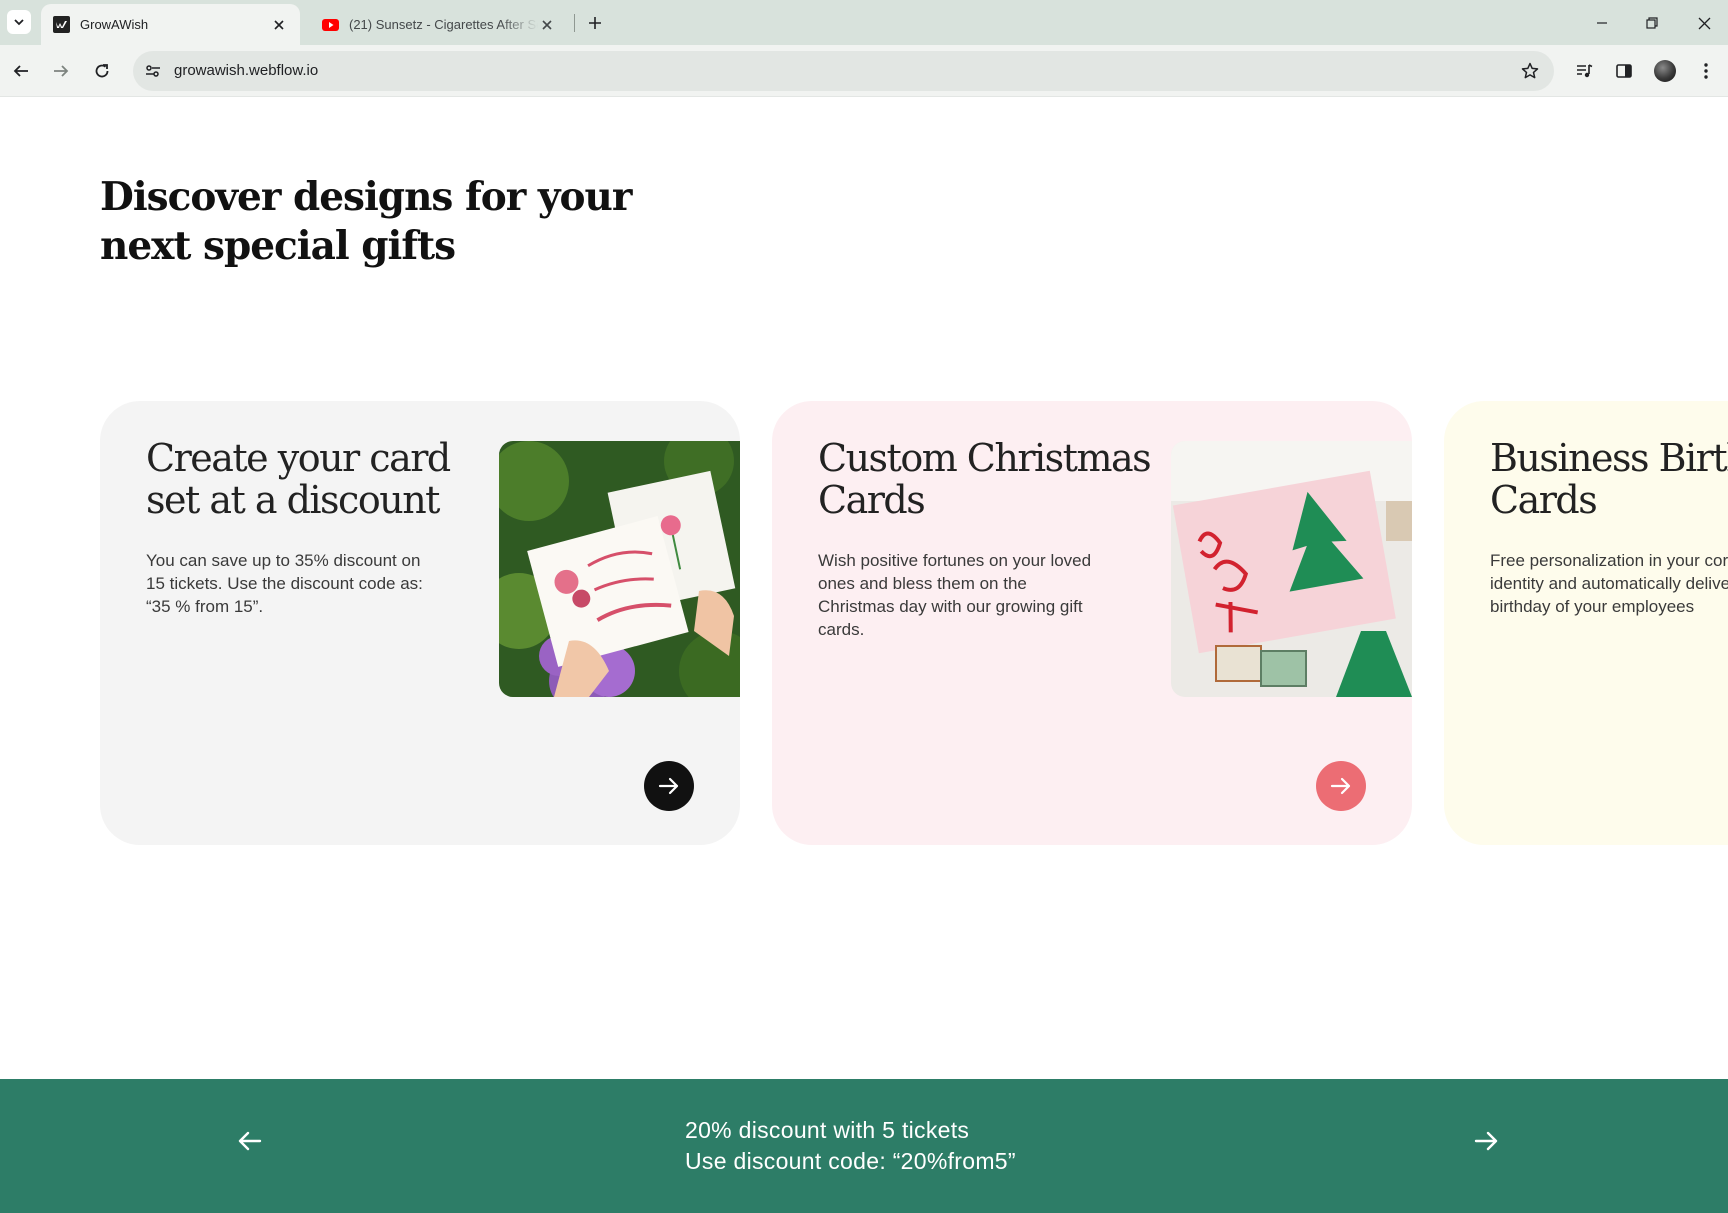  I want to click on minimize-icon, so click(1602, 23).